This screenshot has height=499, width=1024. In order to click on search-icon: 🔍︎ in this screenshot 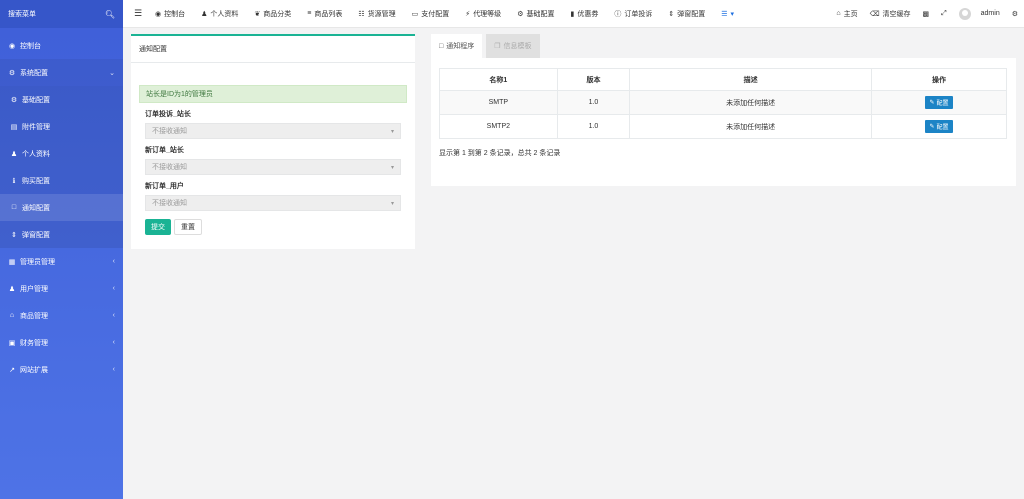, I will do `click(110, 14)`.